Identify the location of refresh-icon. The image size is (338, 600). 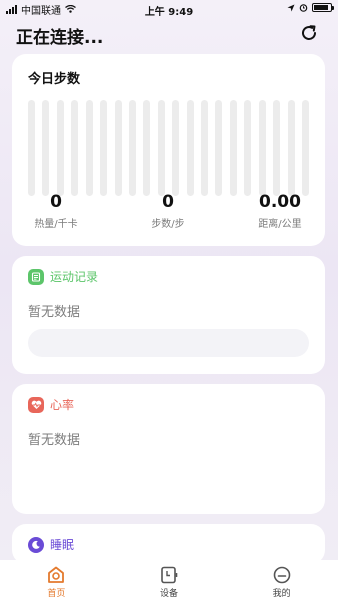
(309, 33).